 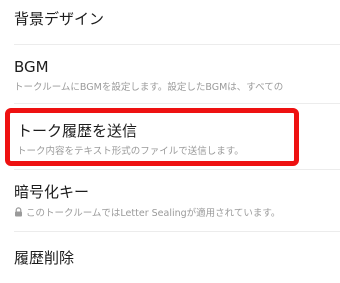 I want to click on encryption-key-title: 暗号化キー, so click(x=52, y=192).